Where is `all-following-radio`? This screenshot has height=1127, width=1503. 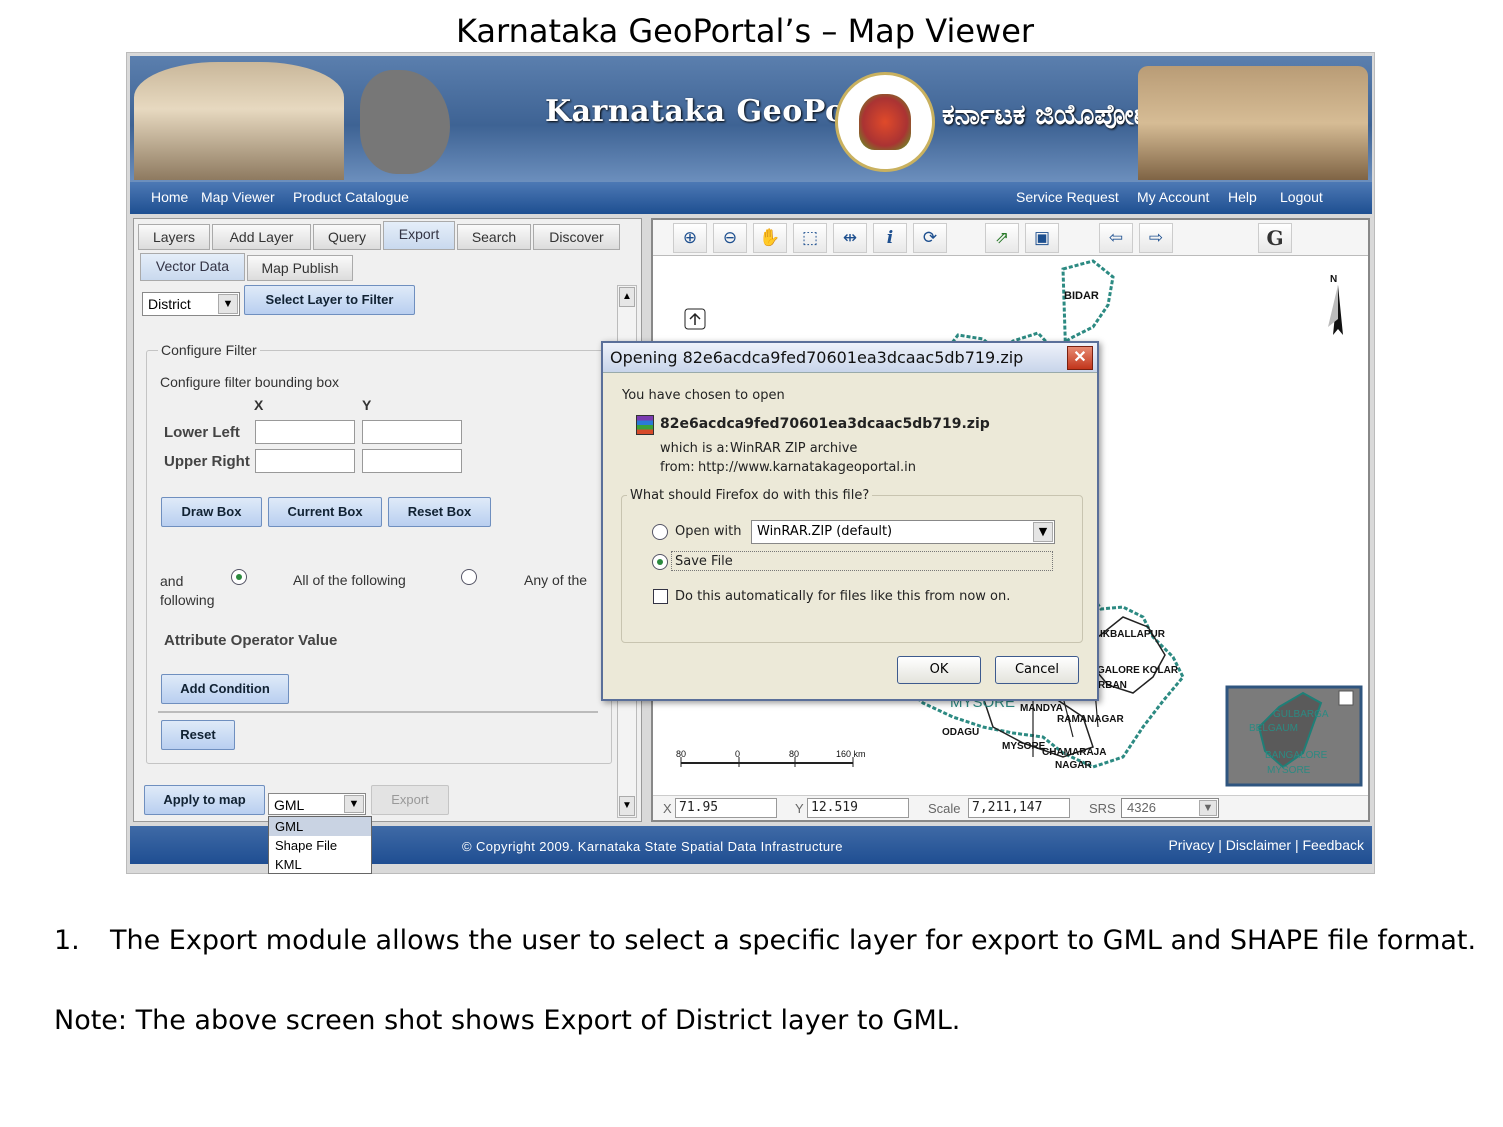
all-following-radio is located at coordinates (239, 577).